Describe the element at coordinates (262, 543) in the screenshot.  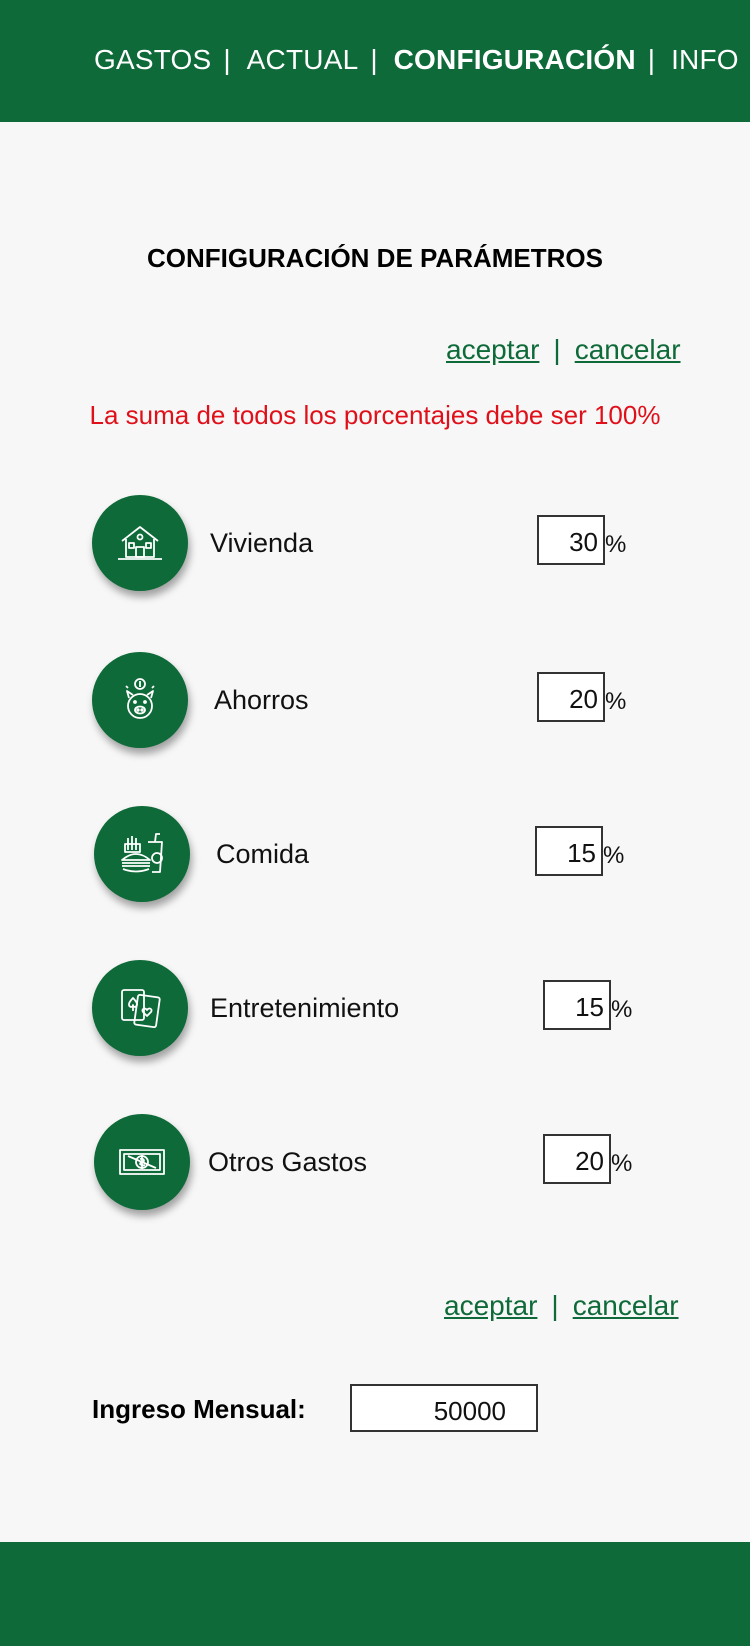
I see `category-label: Vivienda` at that location.